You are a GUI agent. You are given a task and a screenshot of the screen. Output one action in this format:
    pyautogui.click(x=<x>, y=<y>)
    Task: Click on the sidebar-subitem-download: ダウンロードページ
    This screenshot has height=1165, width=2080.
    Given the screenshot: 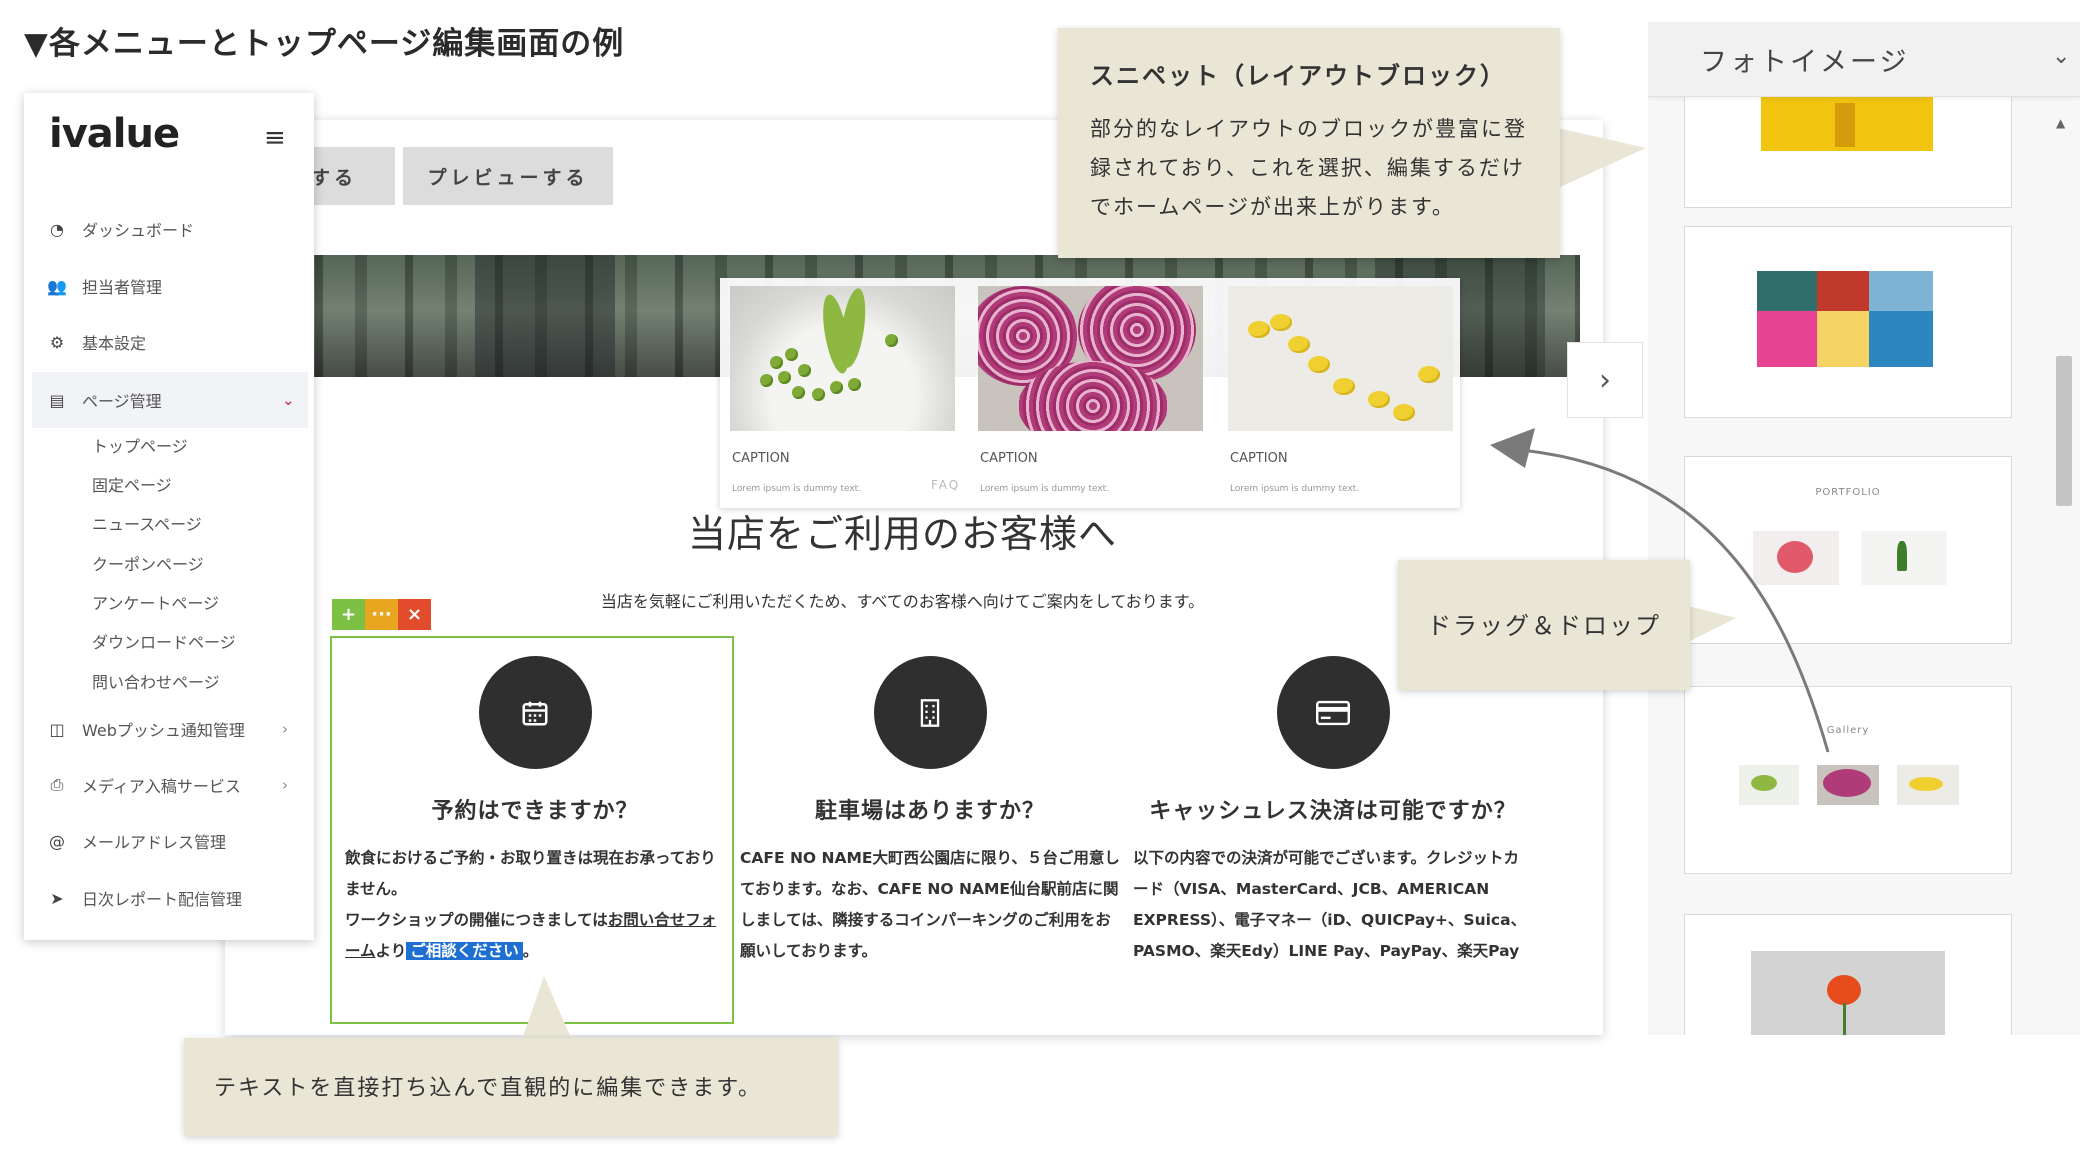 What is the action you would take?
    pyautogui.click(x=164, y=641)
    